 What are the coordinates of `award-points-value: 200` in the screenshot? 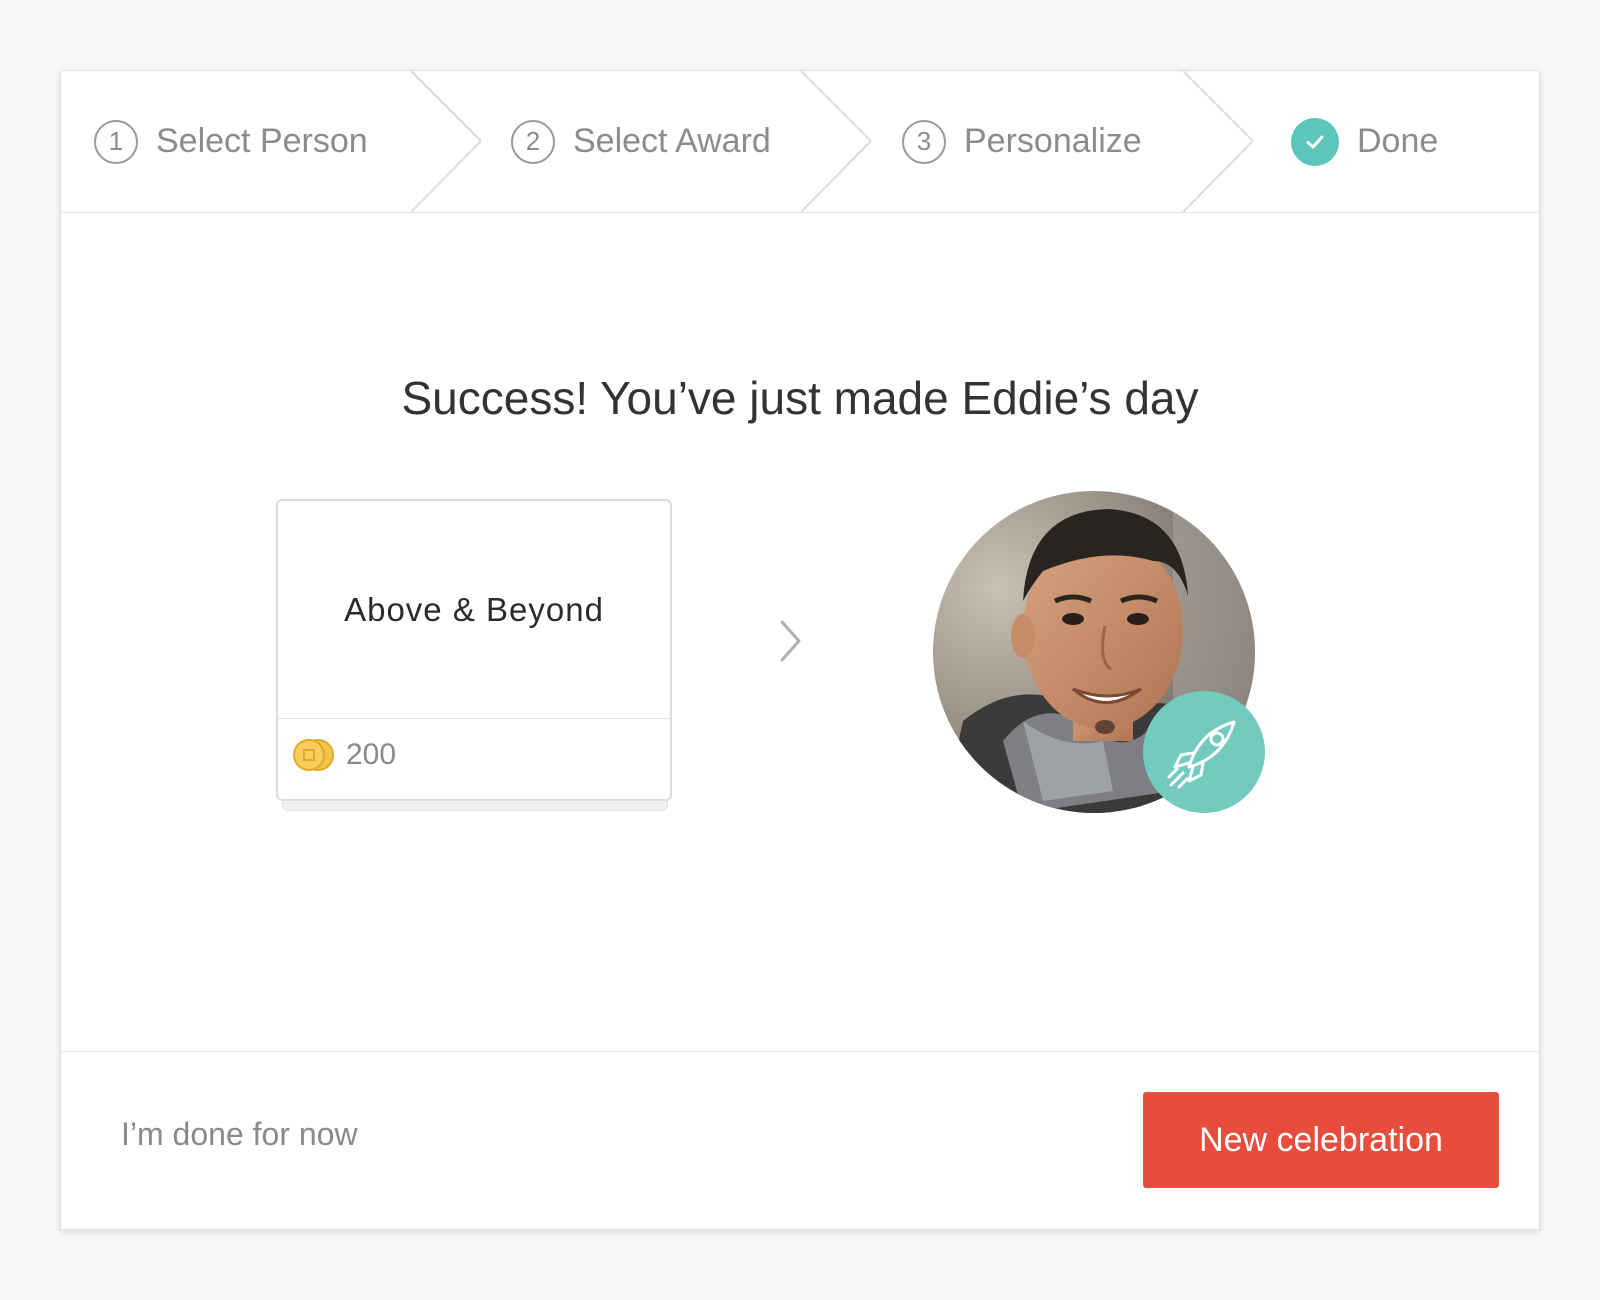 It's located at (371, 754).